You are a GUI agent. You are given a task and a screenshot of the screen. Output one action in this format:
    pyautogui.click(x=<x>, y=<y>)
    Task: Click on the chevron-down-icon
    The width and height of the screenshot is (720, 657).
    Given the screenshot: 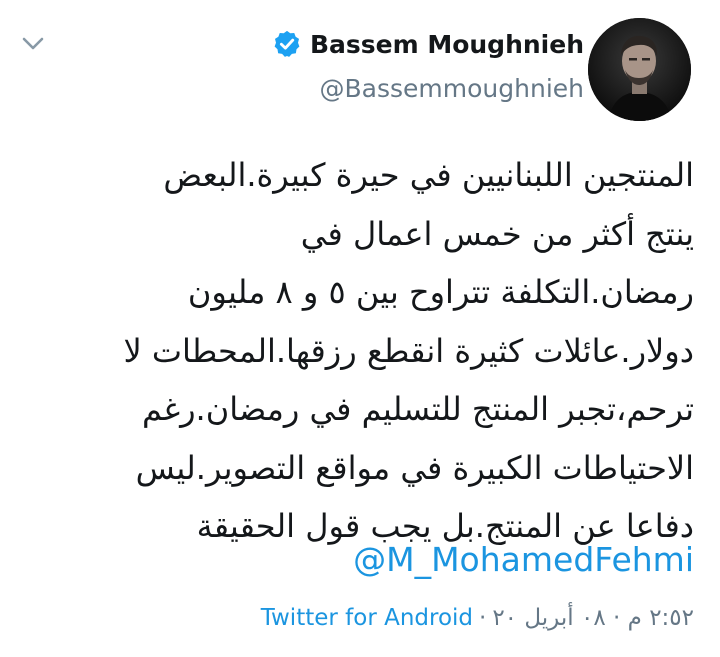 What is the action you would take?
    pyautogui.click(x=33, y=43)
    